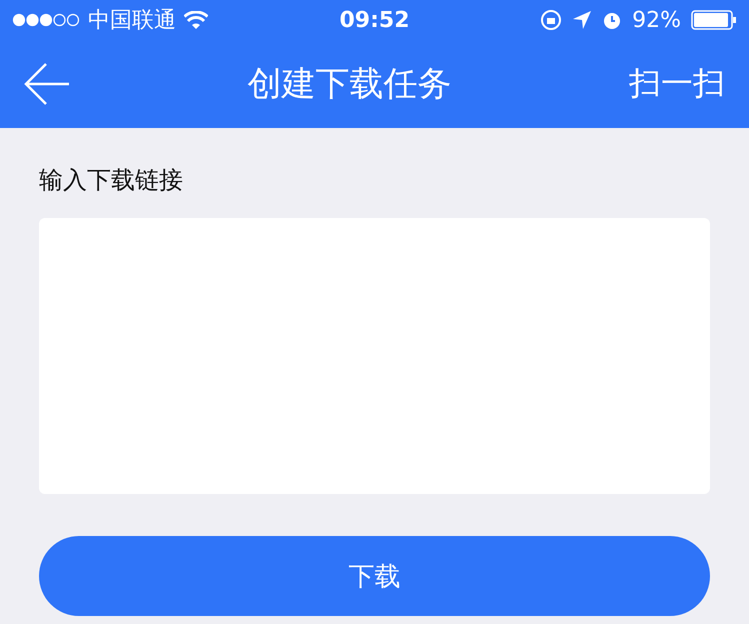  What do you see at coordinates (374, 20) in the screenshot?
I see `status-time: 09:52` at bounding box center [374, 20].